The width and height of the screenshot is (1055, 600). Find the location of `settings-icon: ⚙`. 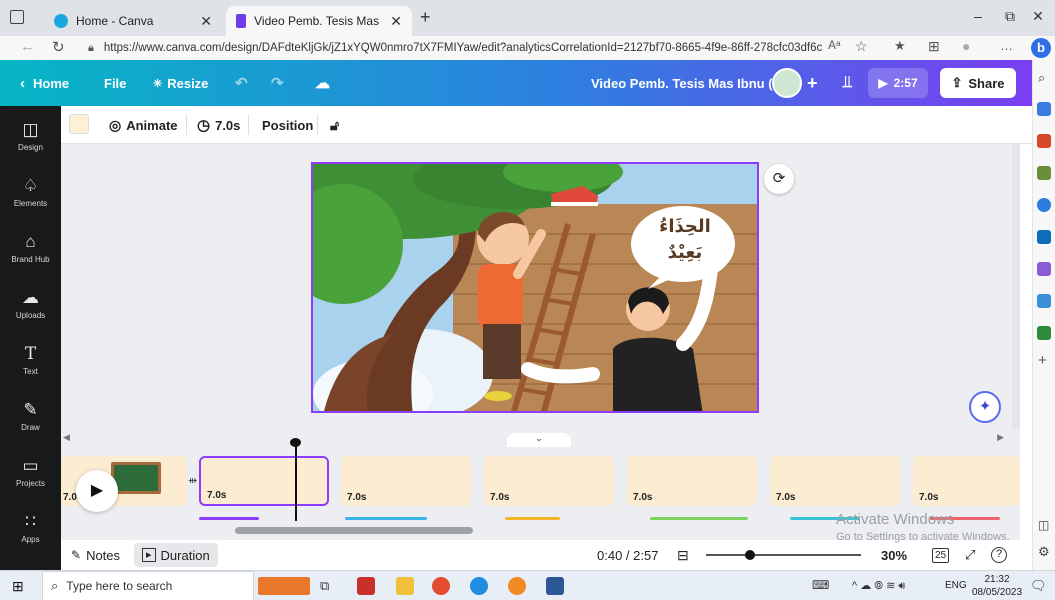

settings-icon: ⚙ is located at coordinates (1044, 552).